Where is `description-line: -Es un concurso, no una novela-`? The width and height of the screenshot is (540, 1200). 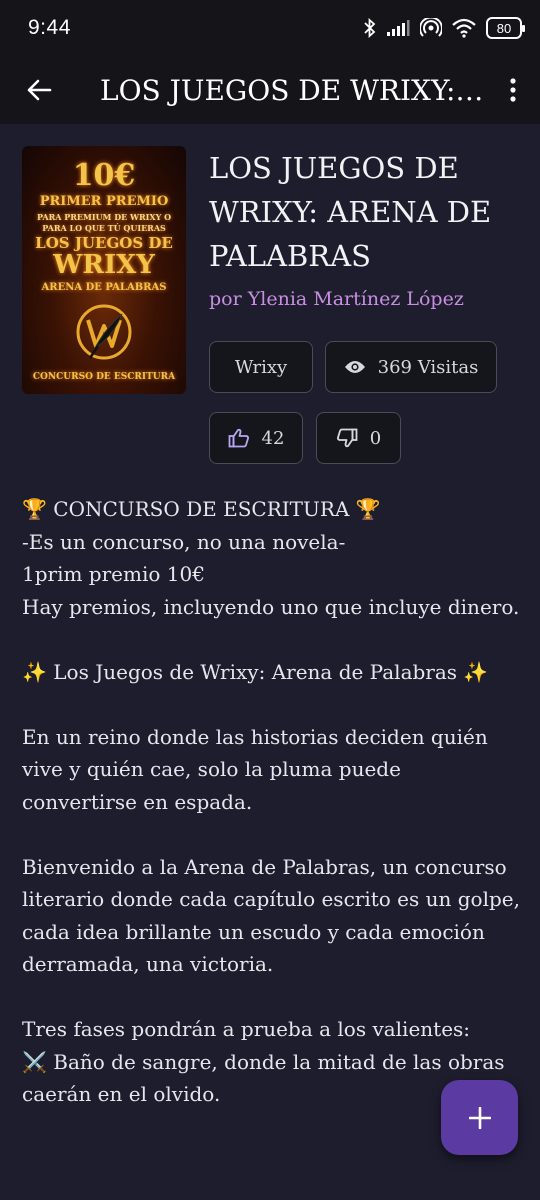 description-line: -Es un concurso, no una novela- is located at coordinates (184, 541).